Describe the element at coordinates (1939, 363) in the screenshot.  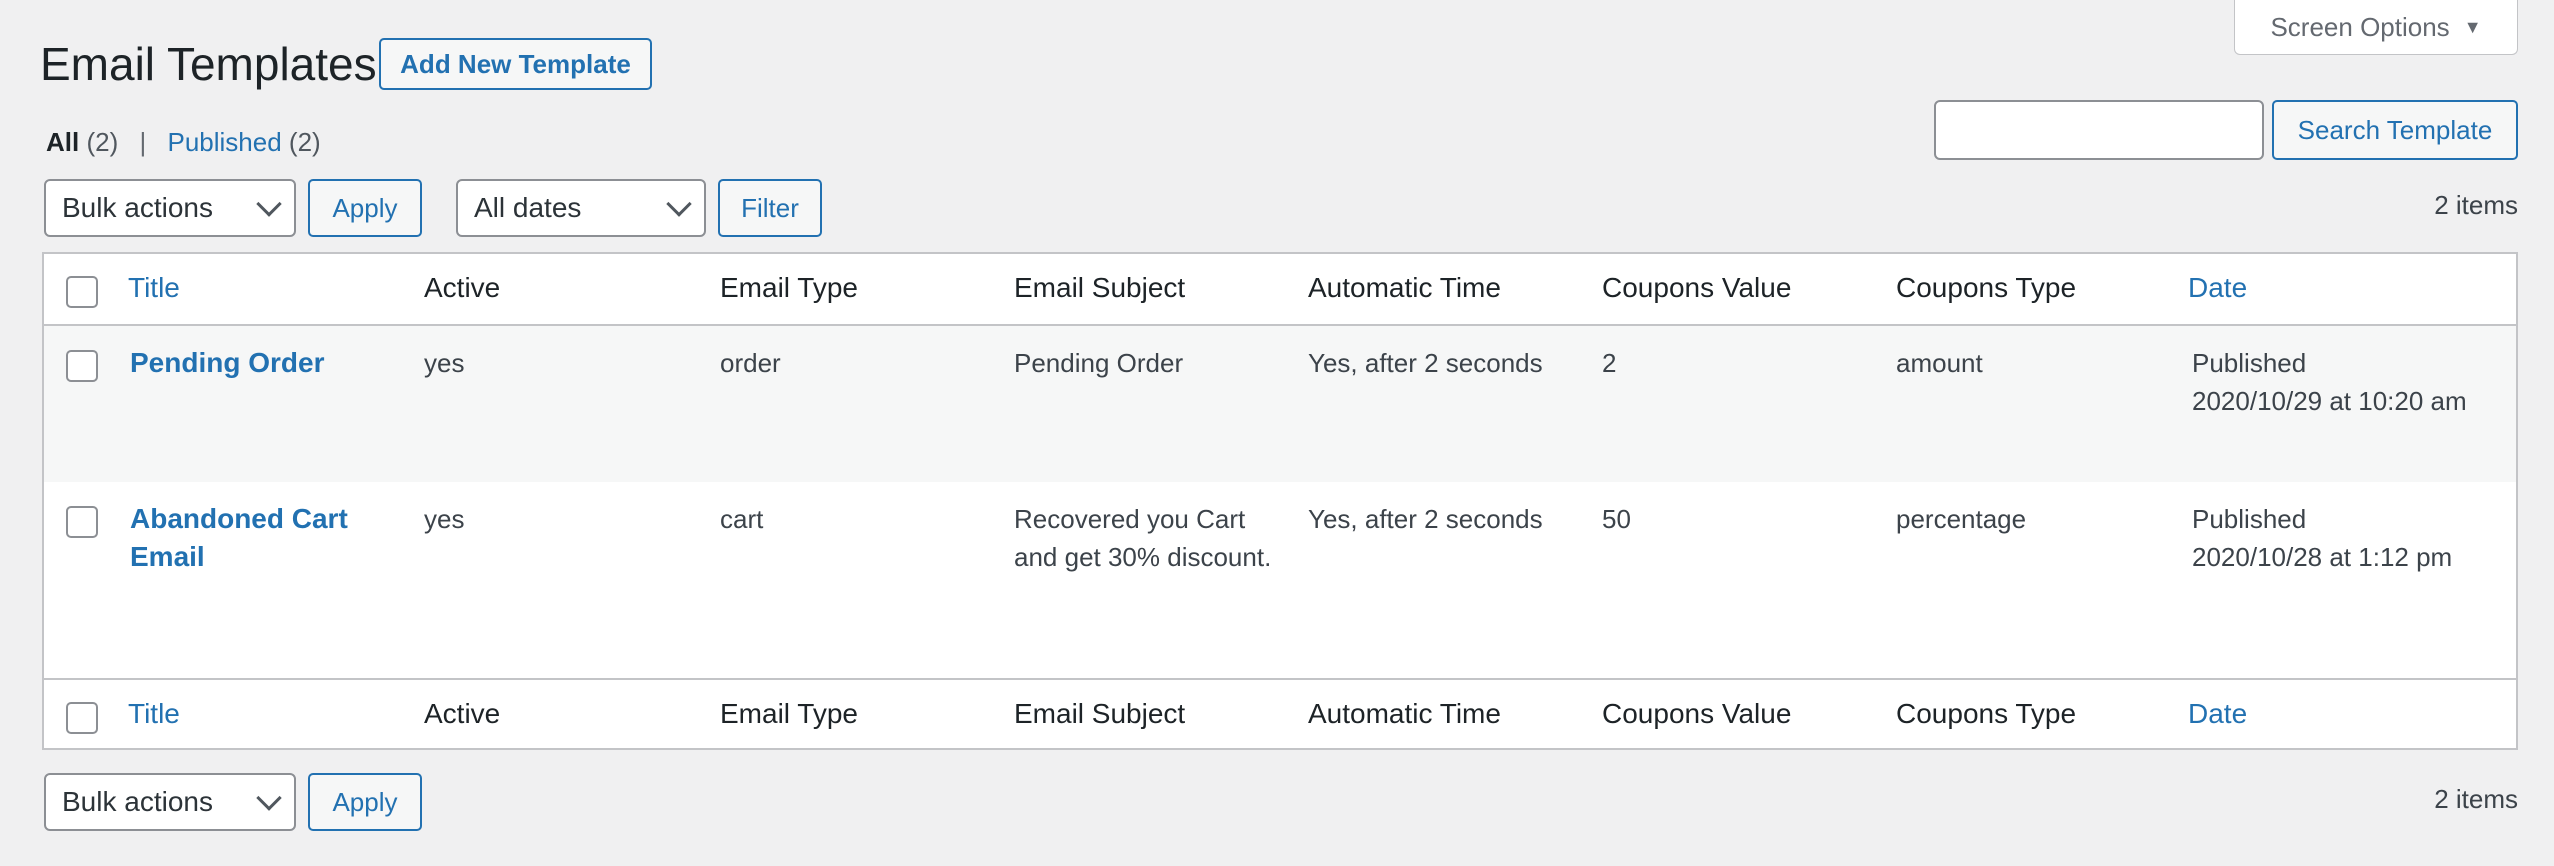
I see `cell-coupons-type: amount` at that location.